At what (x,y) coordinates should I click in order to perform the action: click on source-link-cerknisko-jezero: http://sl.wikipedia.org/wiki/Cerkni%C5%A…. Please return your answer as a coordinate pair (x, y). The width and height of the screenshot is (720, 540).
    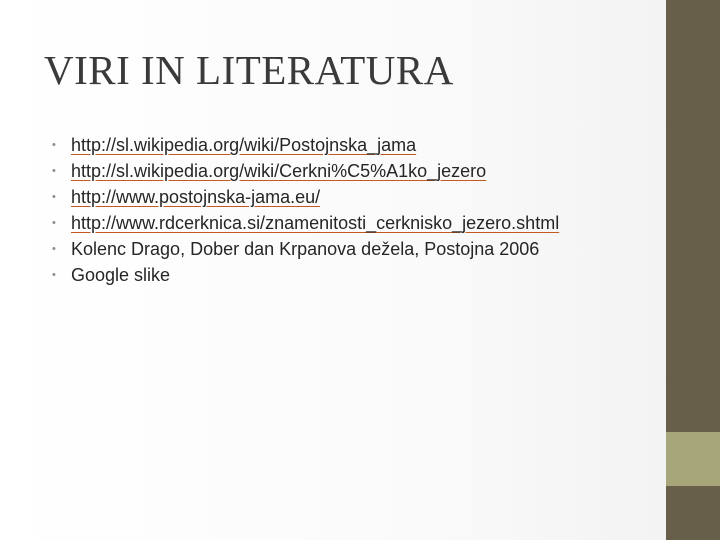
    Looking at the image, I should click on (278, 171).